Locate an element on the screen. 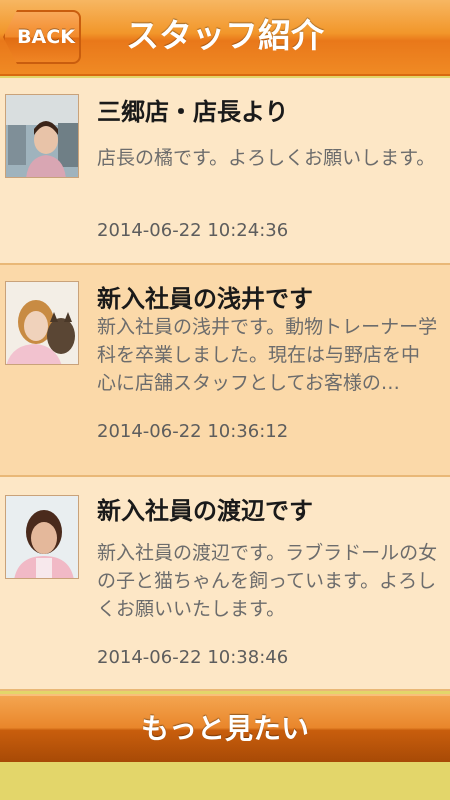 Image resolution: width=450 pixels, height=800 pixels. item-body: 店長の橘です。よろしくお願いします。 is located at coordinates (266, 158).